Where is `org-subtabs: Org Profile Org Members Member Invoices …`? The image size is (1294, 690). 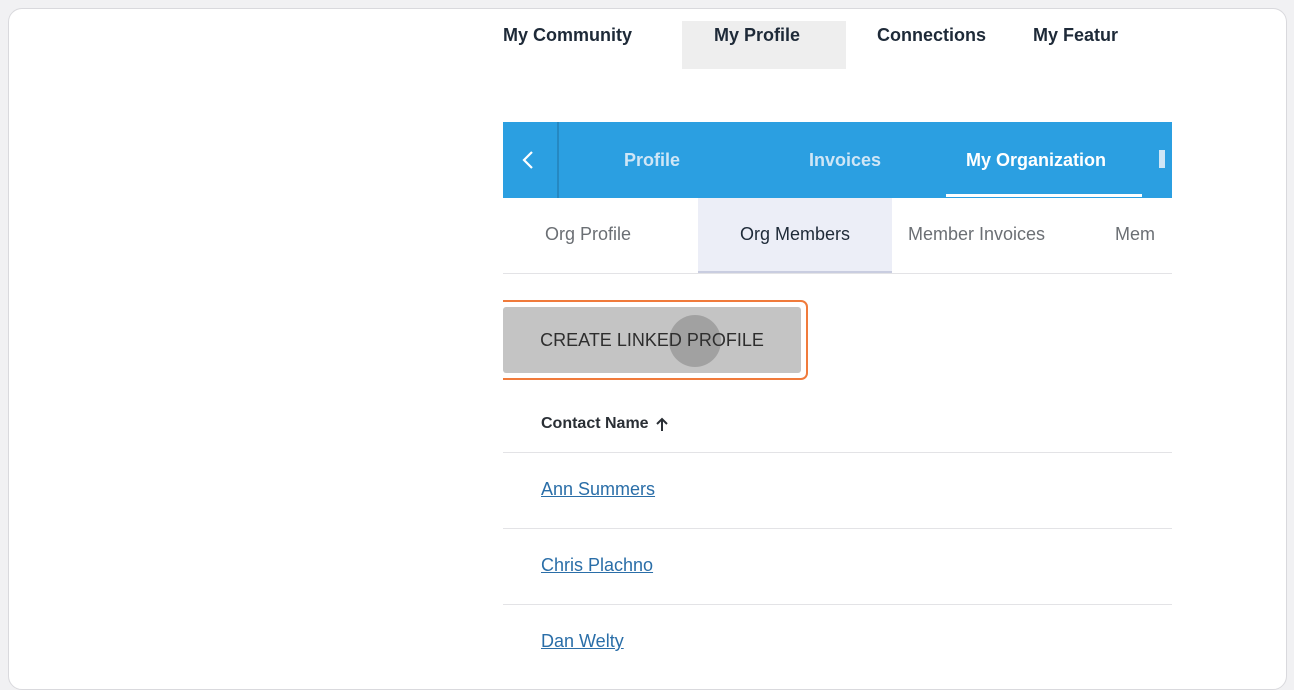 org-subtabs: Org Profile Org Members Member Invoices … is located at coordinates (837, 236).